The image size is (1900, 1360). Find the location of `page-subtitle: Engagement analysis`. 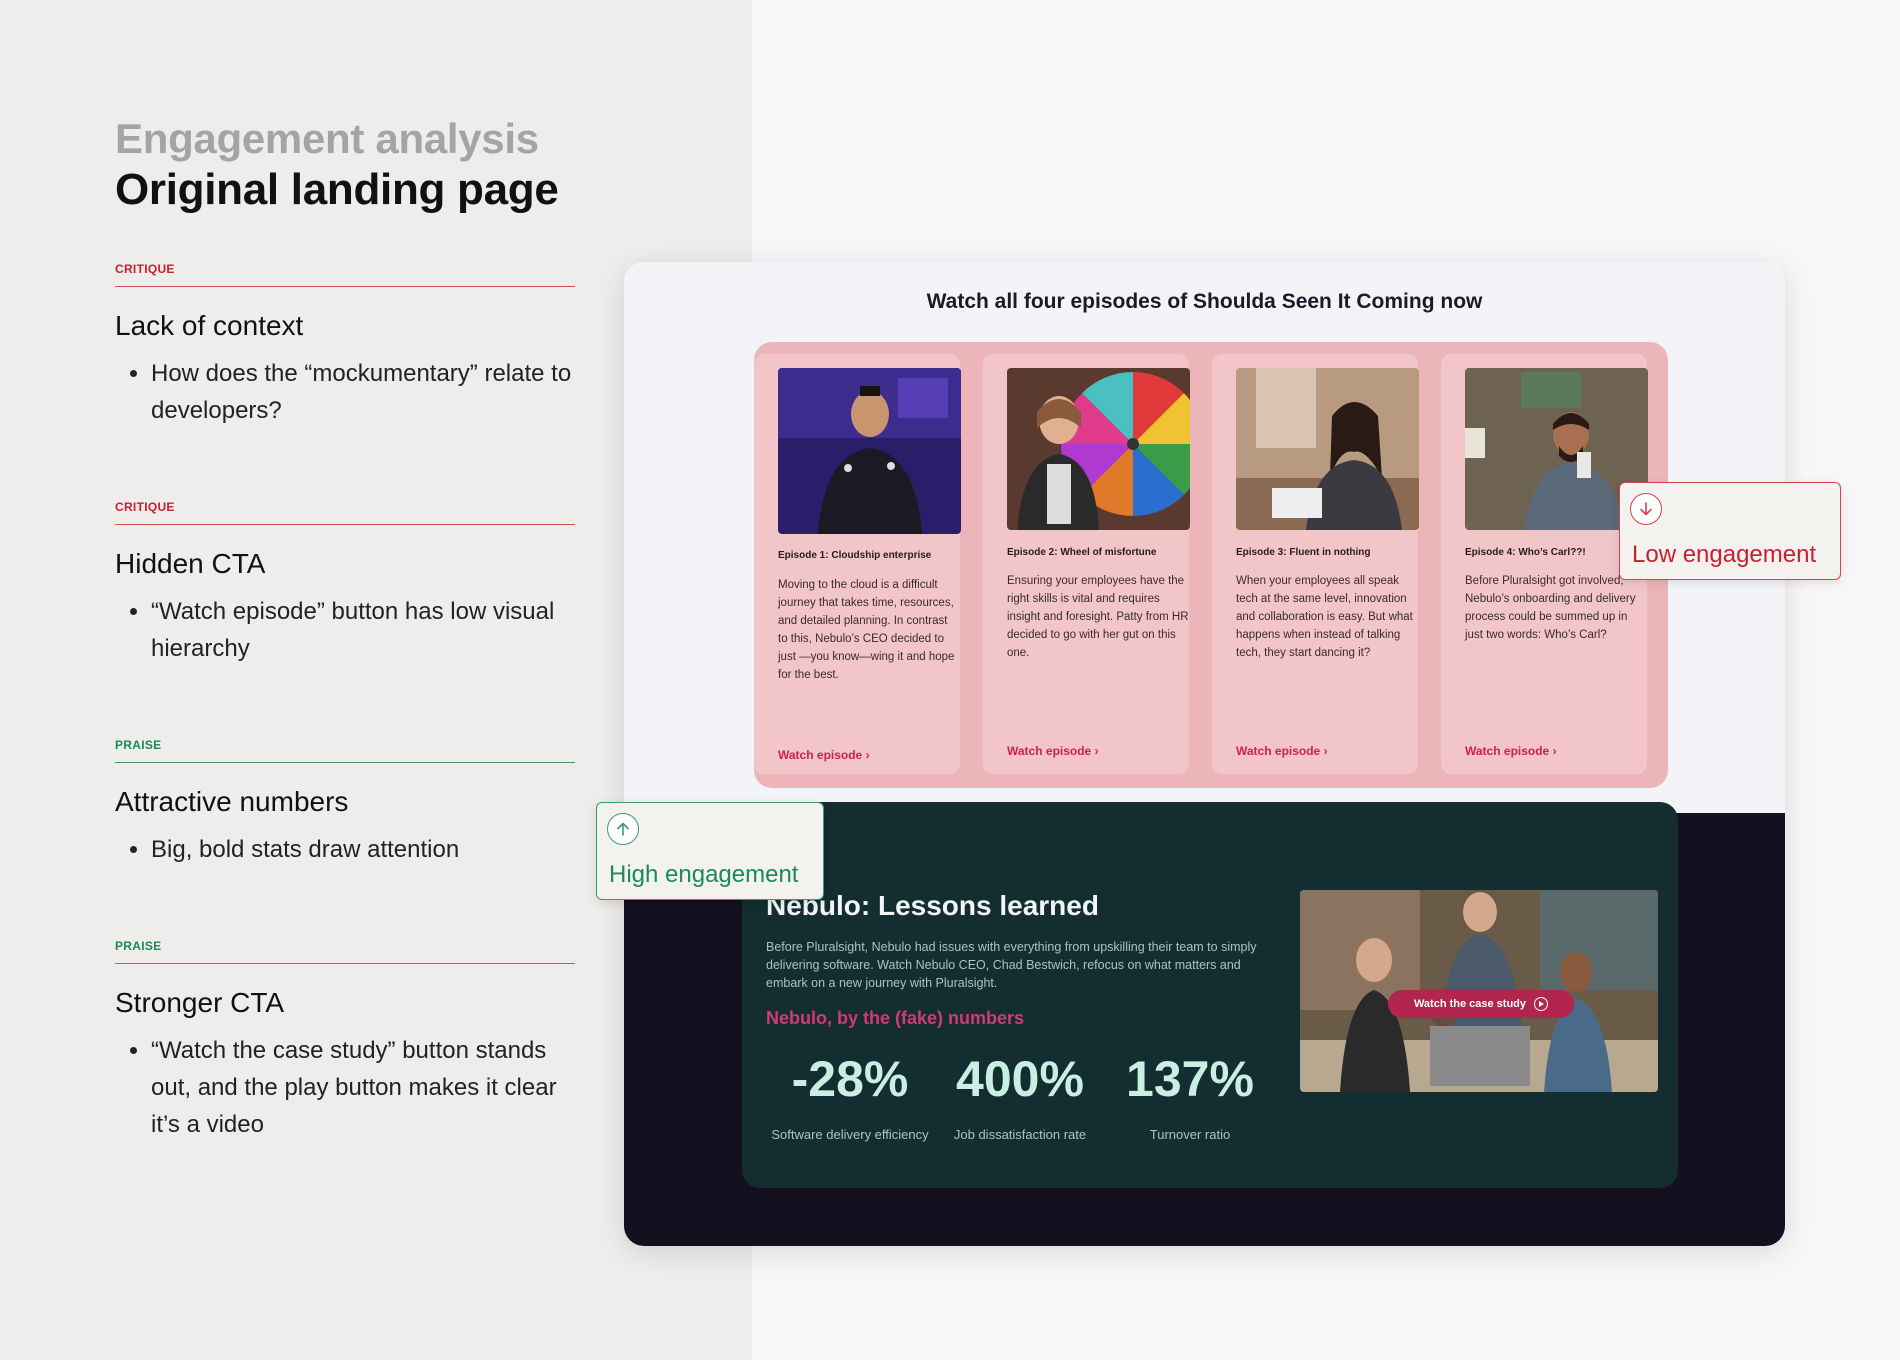

page-subtitle: Engagement analysis is located at coordinates (327, 138).